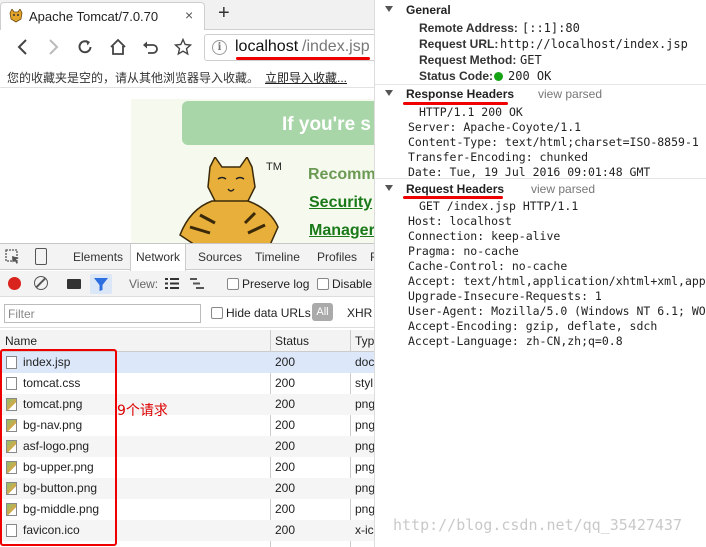  I want to click on table-row: favicon.ico 200 x-ic, so click(187, 530).